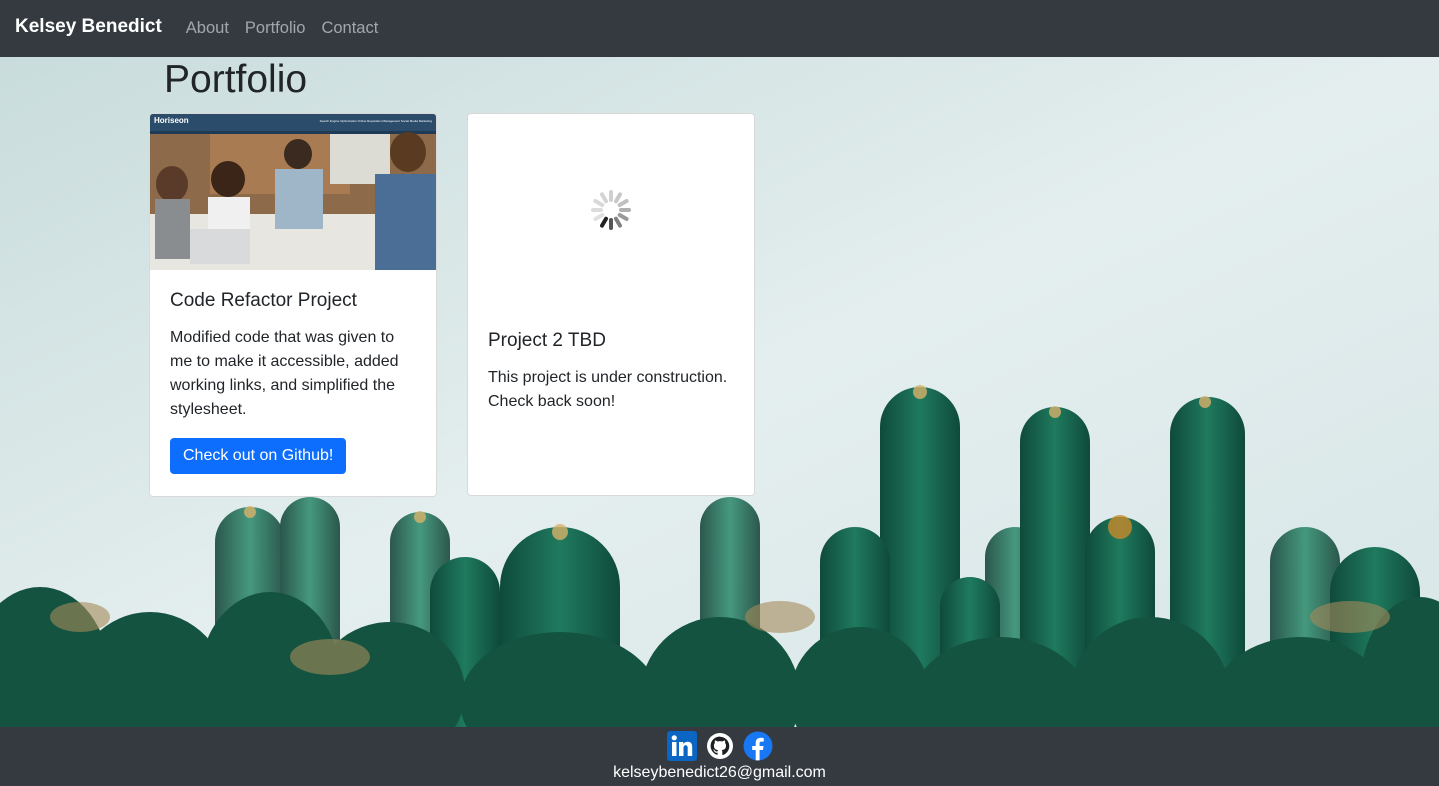 The height and width of the screenshot is (786, 1439). What do you see at coordinates (258, 456) in the screenshot?
I see `github-button: Check out on Github!` at bounding box center [258, 456].